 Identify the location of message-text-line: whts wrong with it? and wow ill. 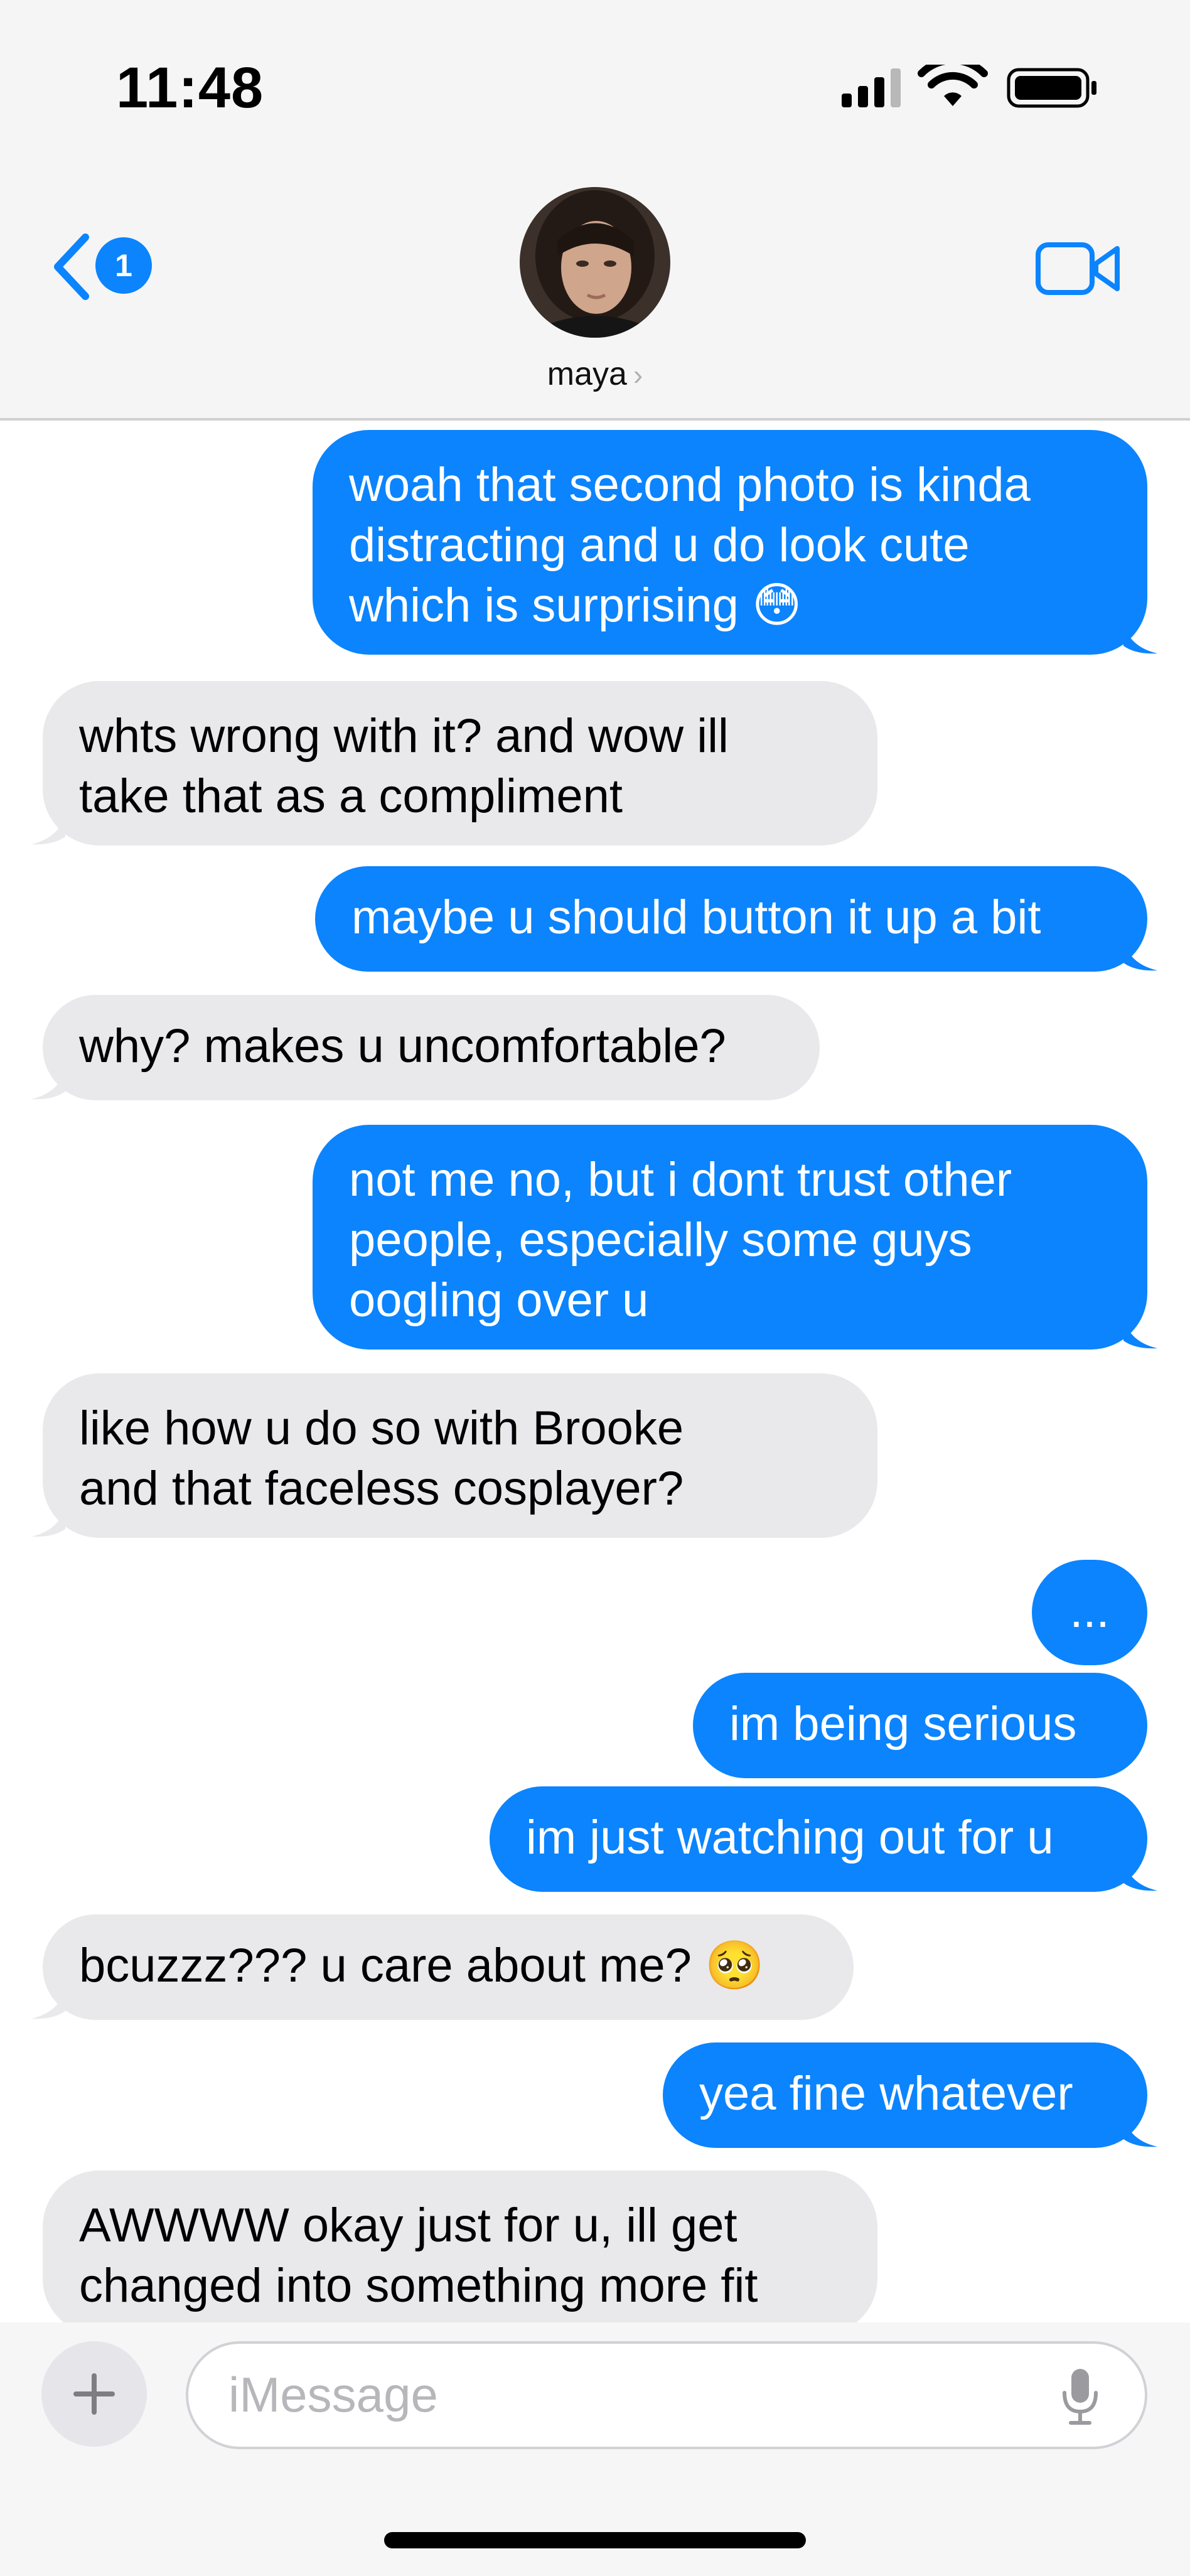
(404, 736).